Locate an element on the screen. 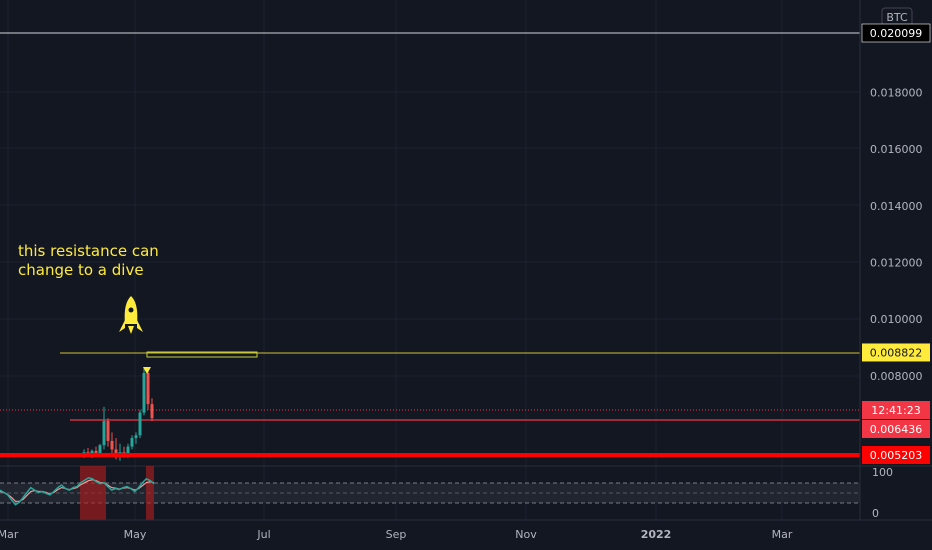 This screenshot has width=932, height=550. current-price-tag-label: 0.006436 is located at coordinates (896, 429).